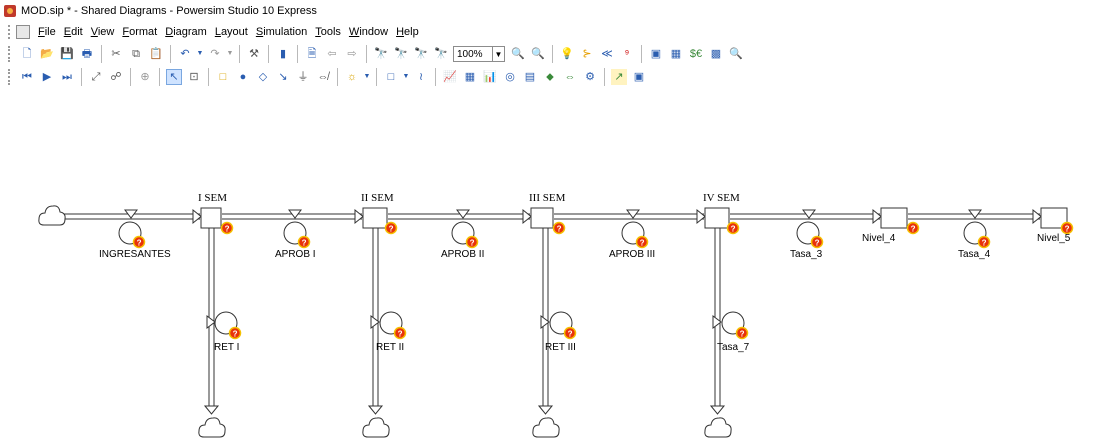  What do you see at coordinates (230, 54) in the screenshot?
I see `redo-dropdown-icon: ▼` at bounding box center [230, 54].